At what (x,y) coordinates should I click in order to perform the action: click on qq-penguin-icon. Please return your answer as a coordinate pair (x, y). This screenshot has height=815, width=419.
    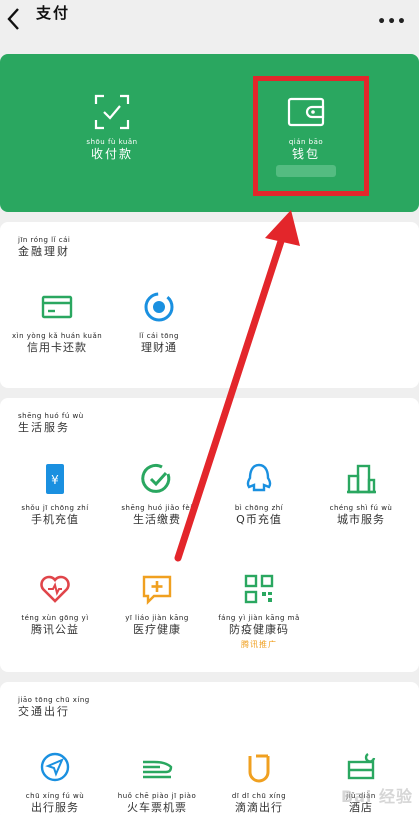
    Looking at the image, I should click on (259, 477).